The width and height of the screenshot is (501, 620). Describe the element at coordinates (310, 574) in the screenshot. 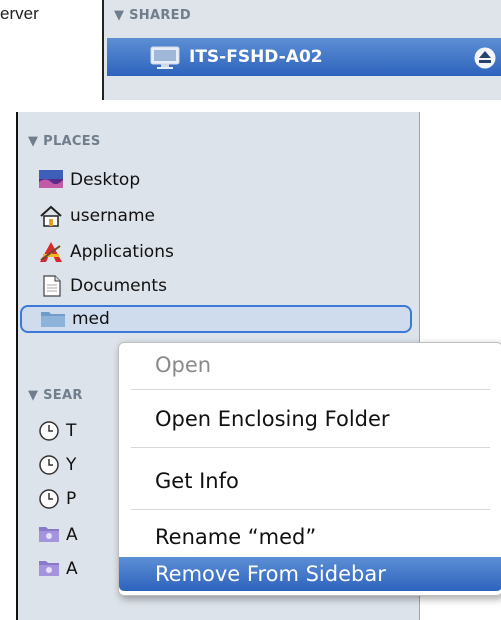

I see `menu-item-remove-from-sidebar: Remove From Sidebar` at that location.